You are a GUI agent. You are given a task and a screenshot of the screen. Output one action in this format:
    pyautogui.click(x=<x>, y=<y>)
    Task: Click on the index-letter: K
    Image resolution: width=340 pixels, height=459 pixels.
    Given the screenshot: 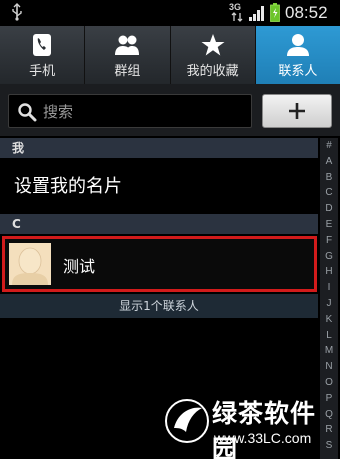 What is the action you would take?
    pyautogui.click(x=329, y=320)
    